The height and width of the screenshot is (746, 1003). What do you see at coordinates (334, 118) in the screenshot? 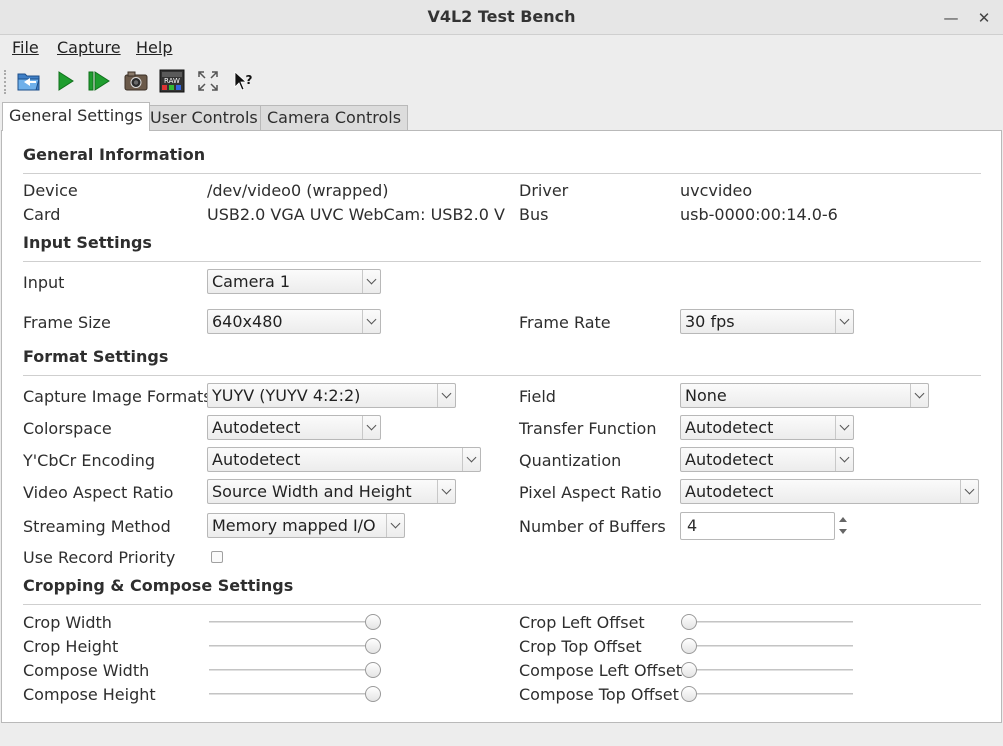
I see `tab-camera-controls: Camera Controls` at bounding box center [334, 118].